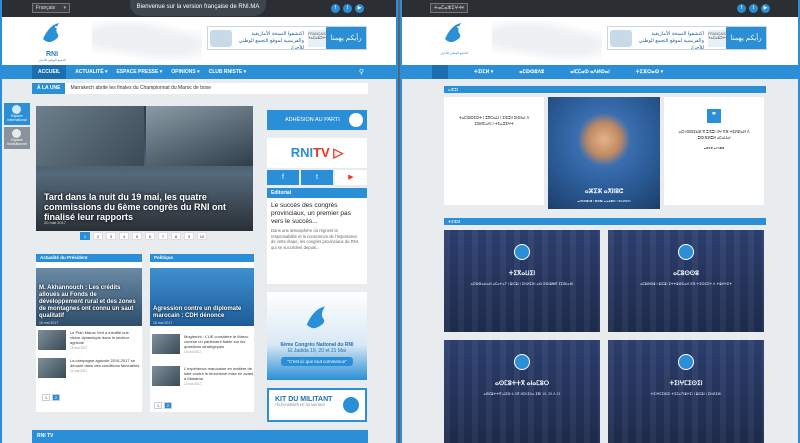 Image resolution: width=800 pixels, height=443 pixels. Describe the element at coordinates (79, 348) in the screenshot. I see `news-date: 15 mai 2017` at that location.